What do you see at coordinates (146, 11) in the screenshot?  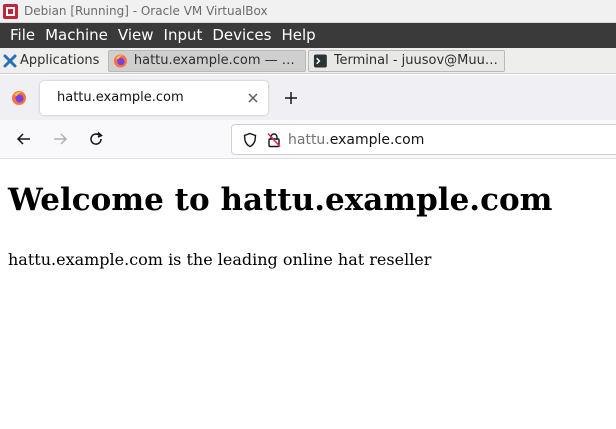 I see `vbox-window-title: Debian [Running] - Oracle VM VirtualBox` at bounding box center [146, 11].